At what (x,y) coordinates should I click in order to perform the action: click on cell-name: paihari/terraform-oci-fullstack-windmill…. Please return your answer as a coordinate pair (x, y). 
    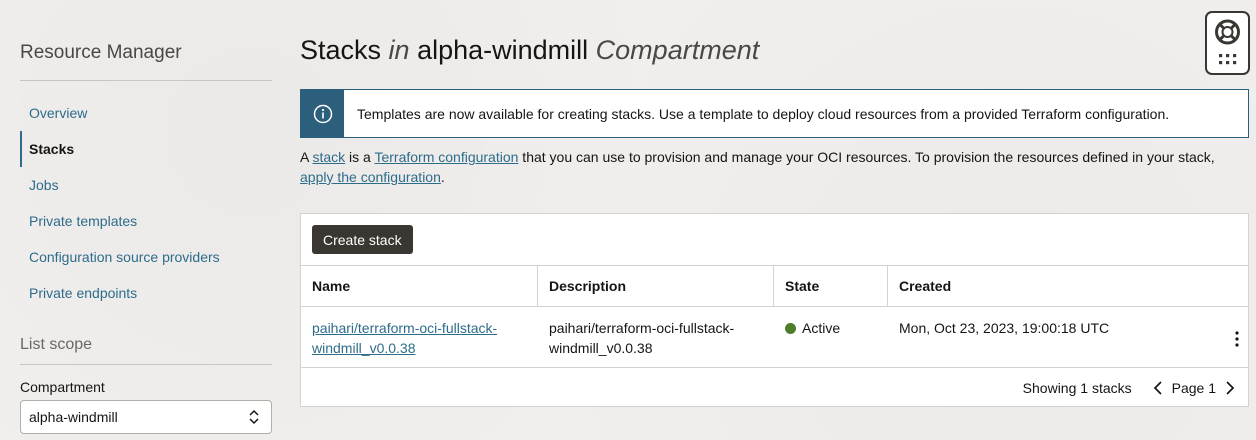
    Looking at the image, I should click on (419, 337).